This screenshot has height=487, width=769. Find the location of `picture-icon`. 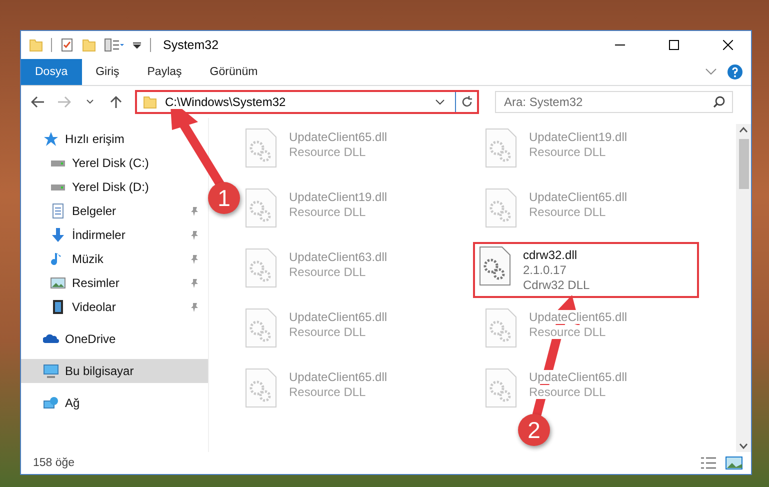

picture-icon is located at coordinates (58, 283).